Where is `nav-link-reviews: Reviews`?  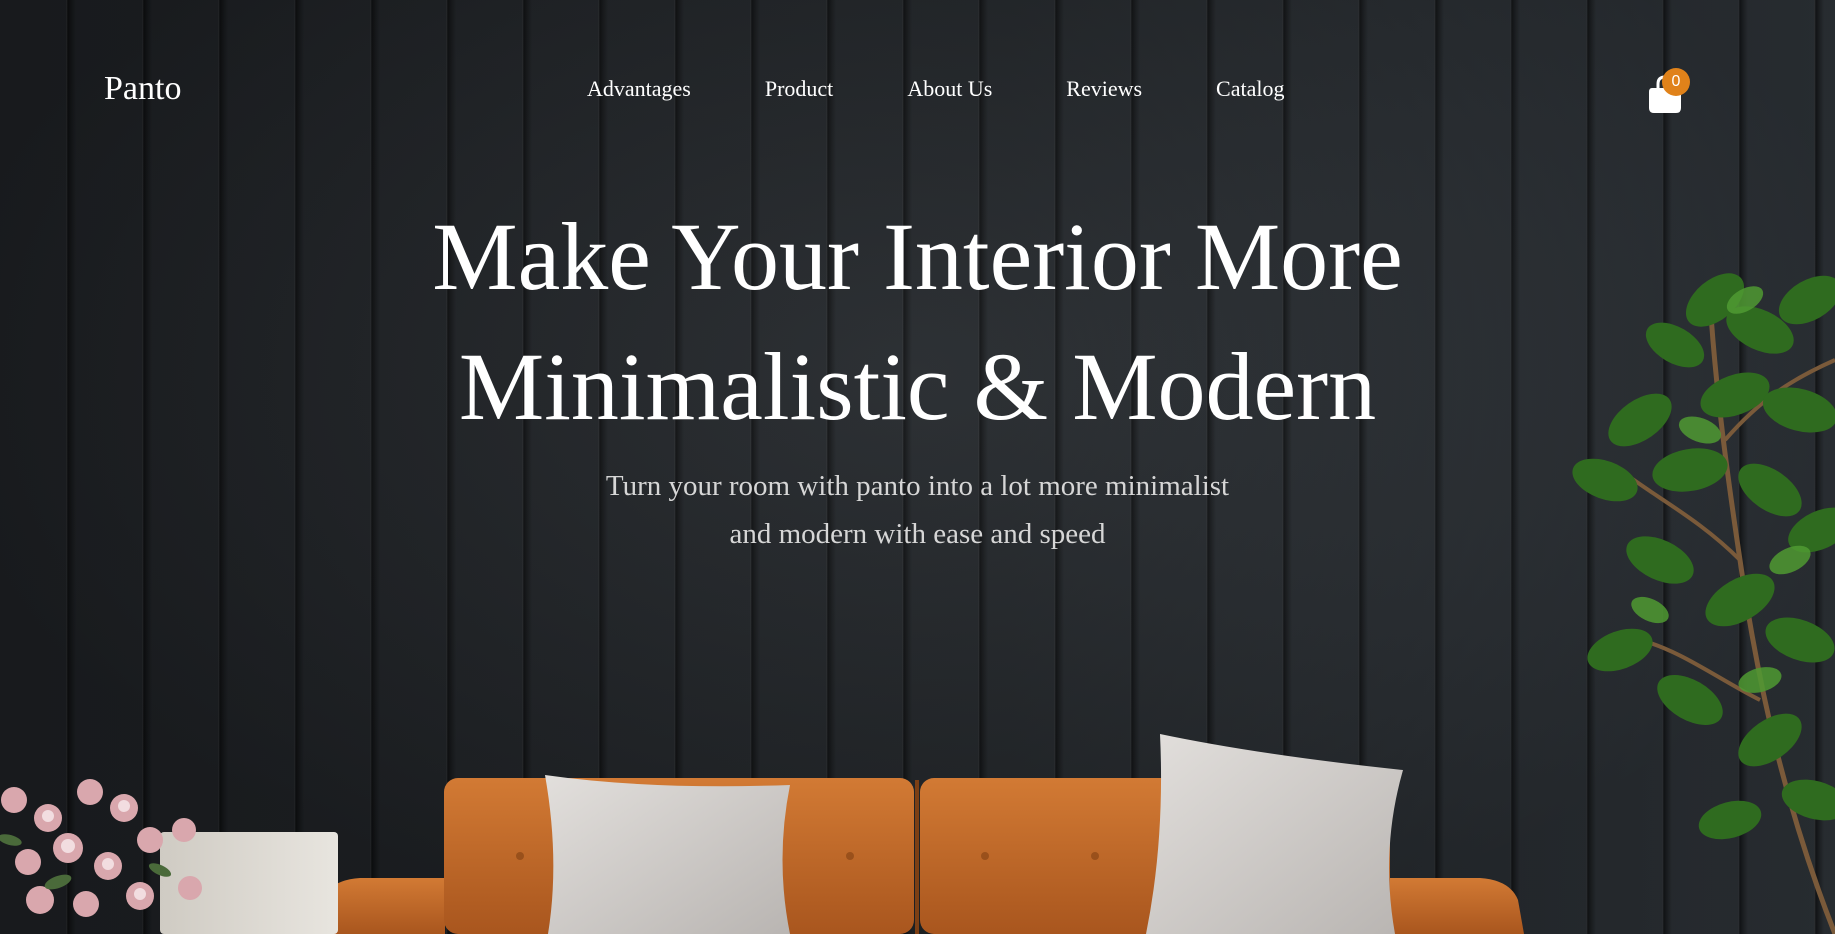
nav-link-reviews: Reviews is located at coordinates (1104, 89).